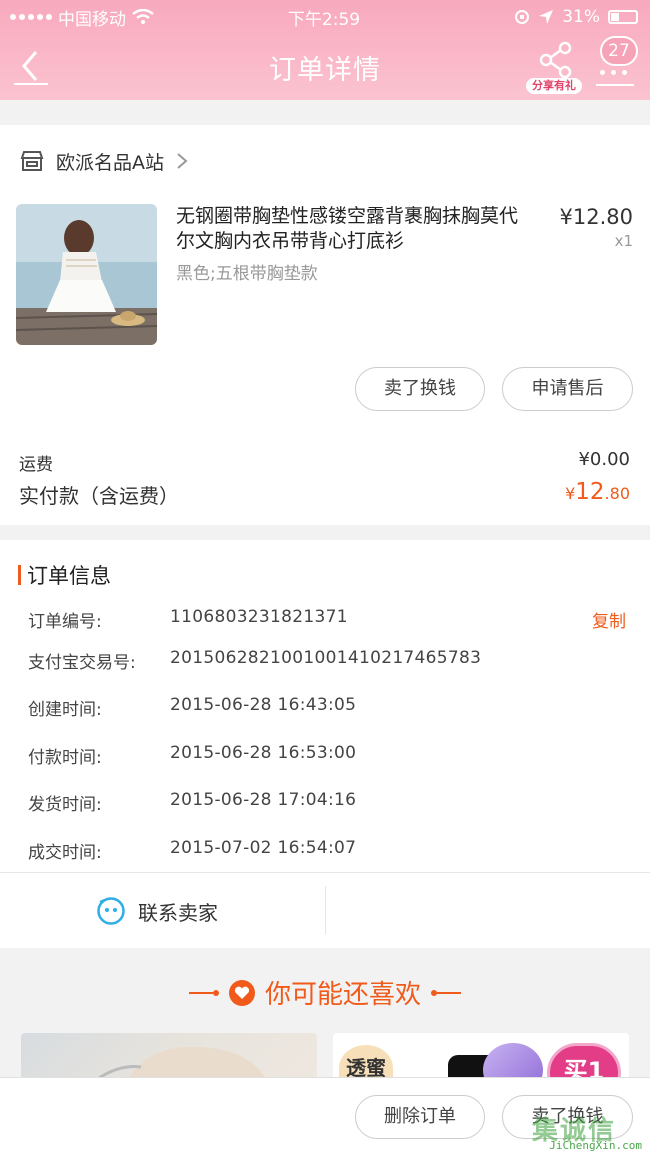  I want to click on order-number: 1106803231821371, so click(259, 617).